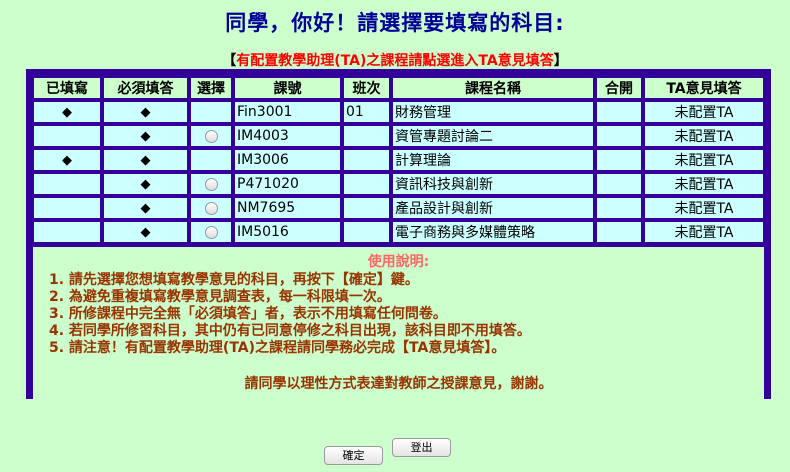 The height and width of the screenshot is (472, 790). Describe the element at coordinates (290, 331) in the screenshot. I see `instruction-item: 4. 若同學所修習科目，其中仍有已同意停修之科目出現，該科目即不用填答。` at that location.